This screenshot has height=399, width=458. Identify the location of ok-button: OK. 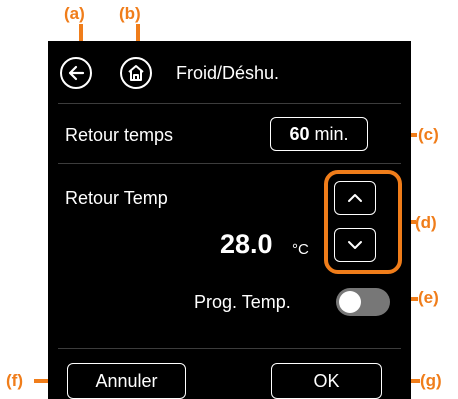
(326, 381).